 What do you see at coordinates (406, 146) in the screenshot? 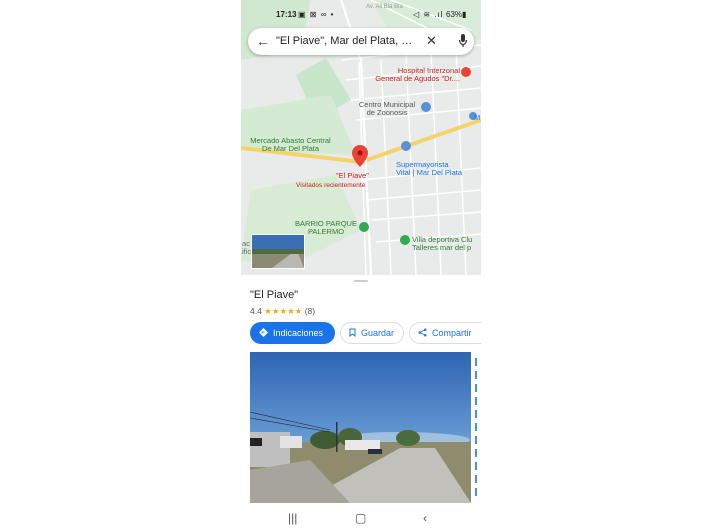
I see `supermarket-pin-icon` at bounding box center [406, 146].